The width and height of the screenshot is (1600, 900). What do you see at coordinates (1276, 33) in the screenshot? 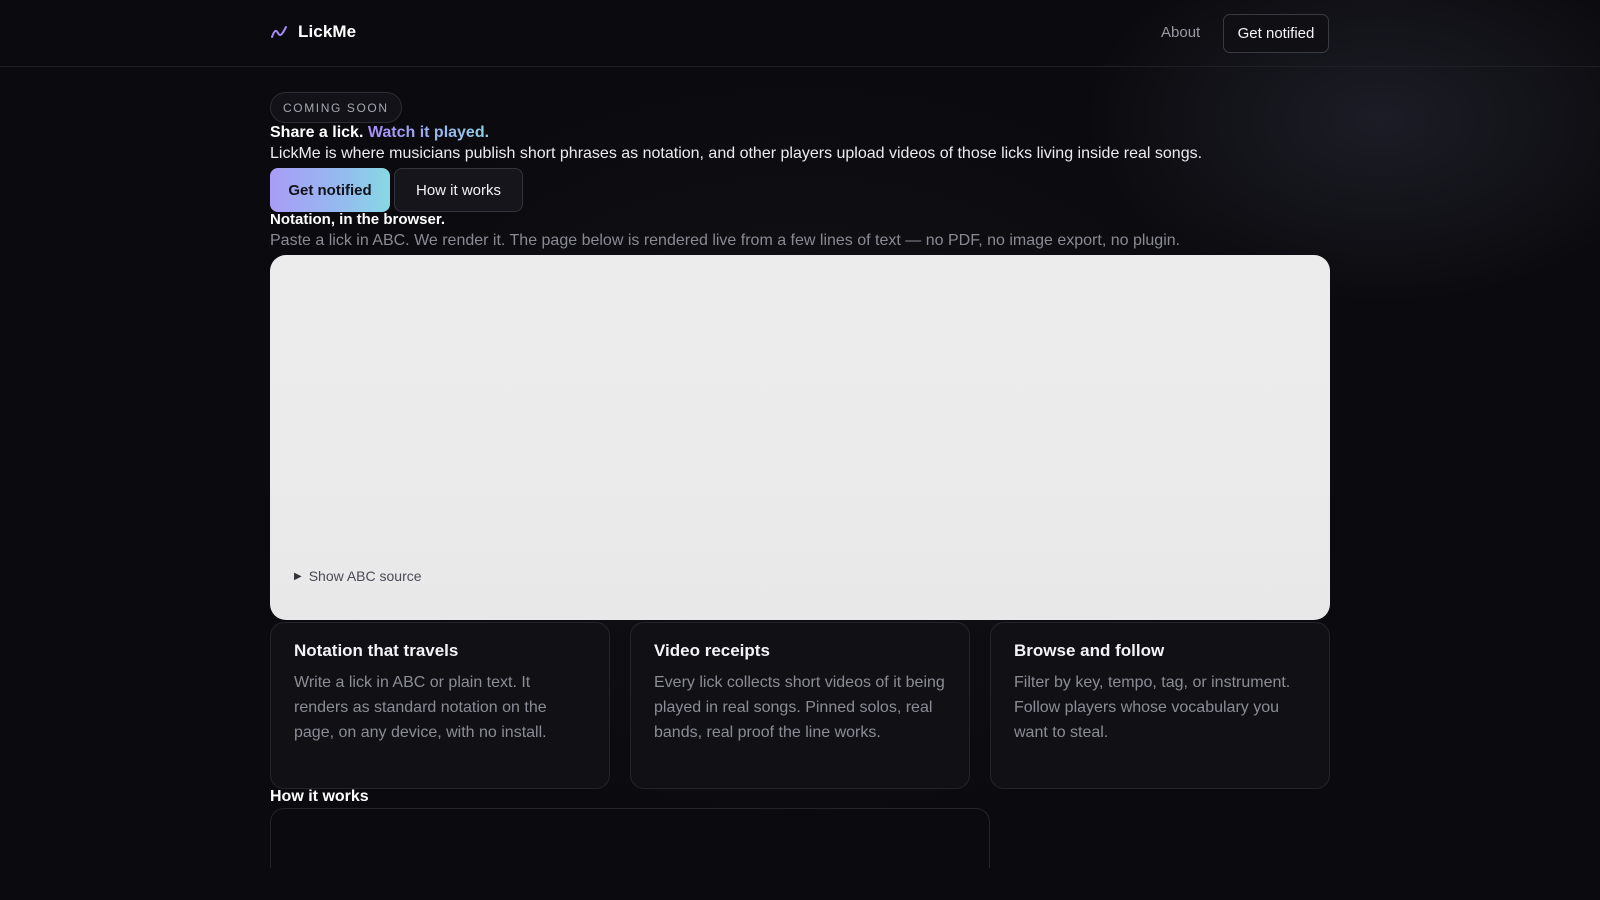
I see `header-get-notified-button: Get notified` at bounding box center [1276, 33].